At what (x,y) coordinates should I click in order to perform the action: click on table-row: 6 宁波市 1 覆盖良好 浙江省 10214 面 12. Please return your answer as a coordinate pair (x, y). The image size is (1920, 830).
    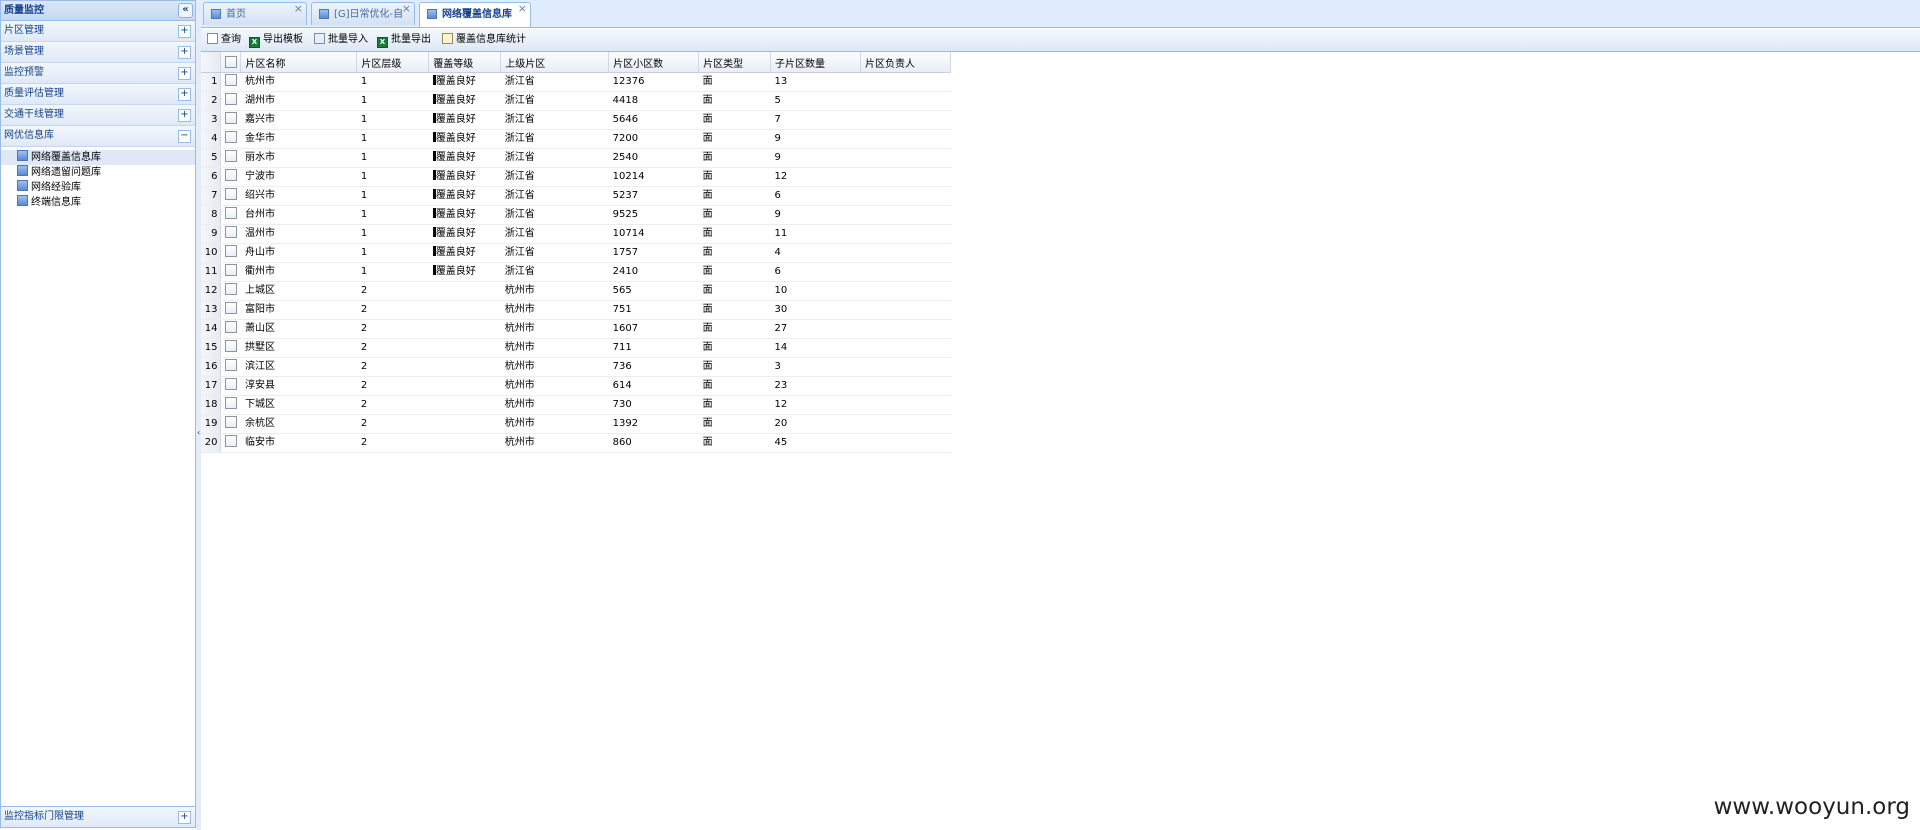
    Looking at the image, I should click on (576, 177).